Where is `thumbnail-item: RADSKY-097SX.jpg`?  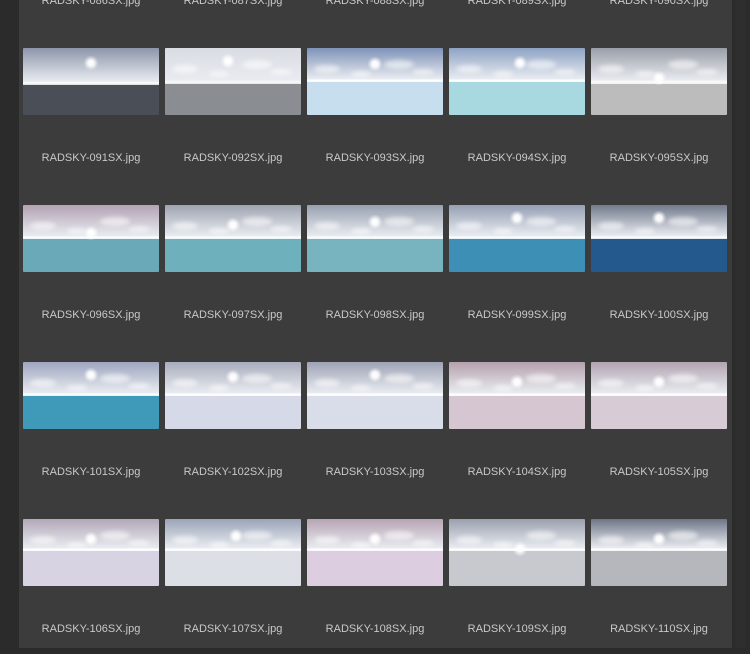
thumbnail-item: RADSKY-097SX.jpg is located at coordinates (233, 283).